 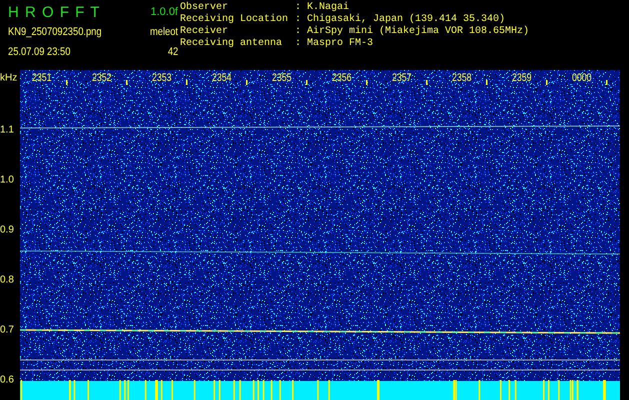 I want to click on mode-label: meleot, so click(x=164, y=32).